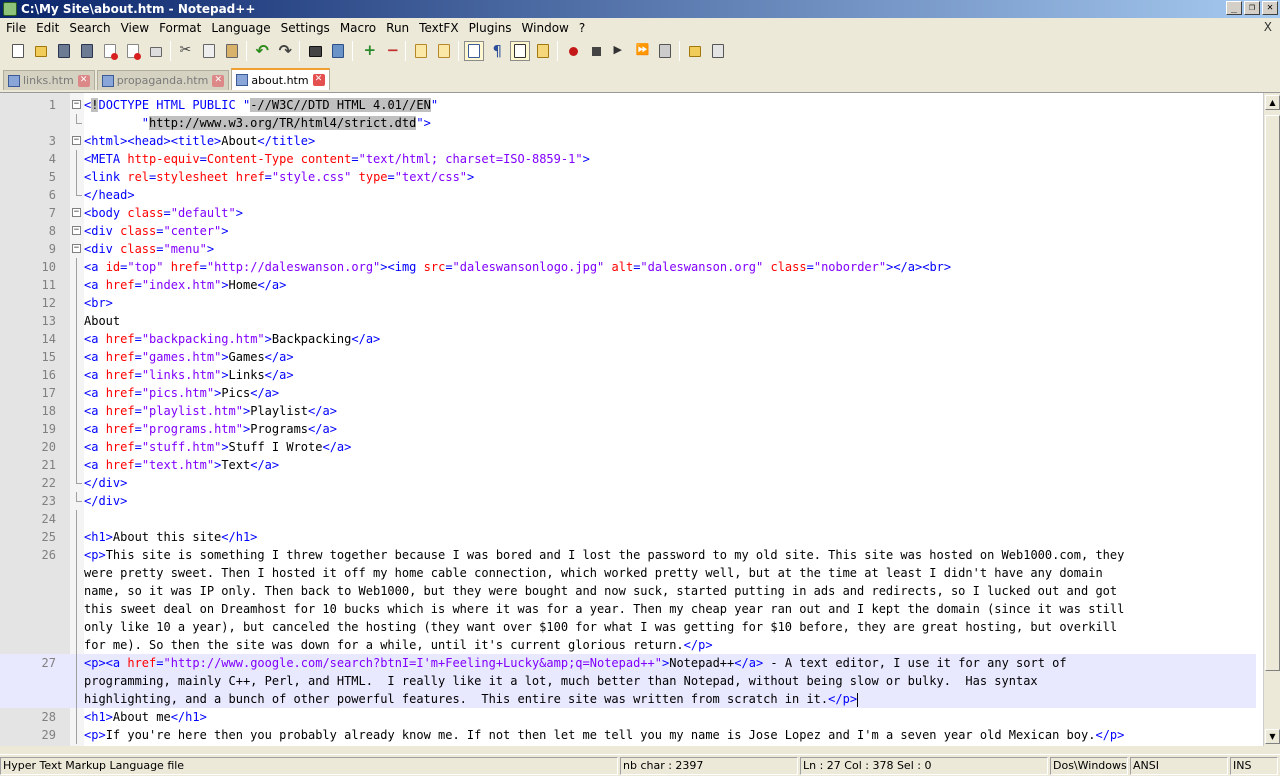  I want to click on code-line: 11 <a href="index.htm">Home</a>, so click(628, 285).